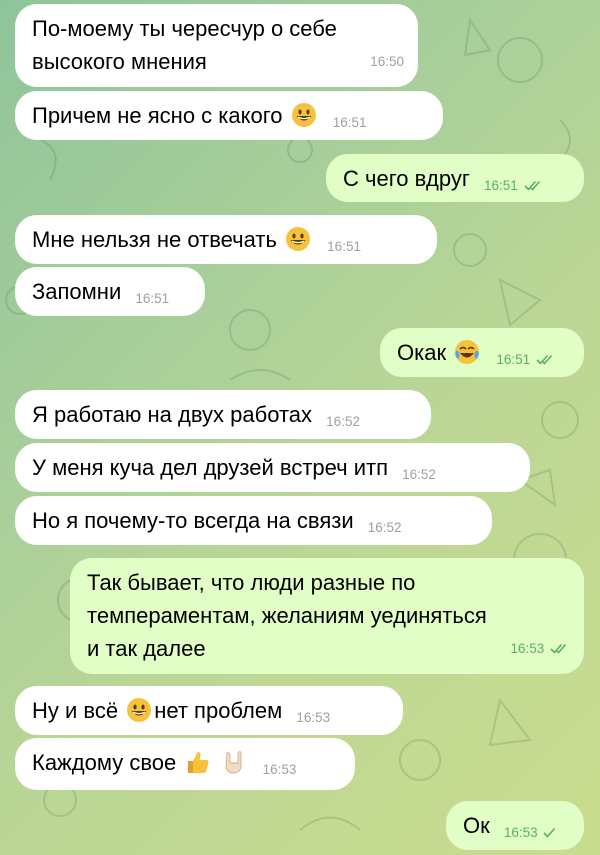  Describe the element at coordinates (406, 178) in the screenshot. I see `message-text: С чего вдруг` at that location.